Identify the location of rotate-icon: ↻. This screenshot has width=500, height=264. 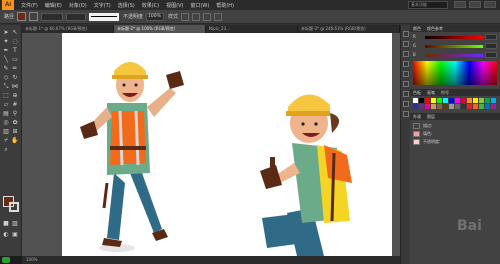
(15, 77).